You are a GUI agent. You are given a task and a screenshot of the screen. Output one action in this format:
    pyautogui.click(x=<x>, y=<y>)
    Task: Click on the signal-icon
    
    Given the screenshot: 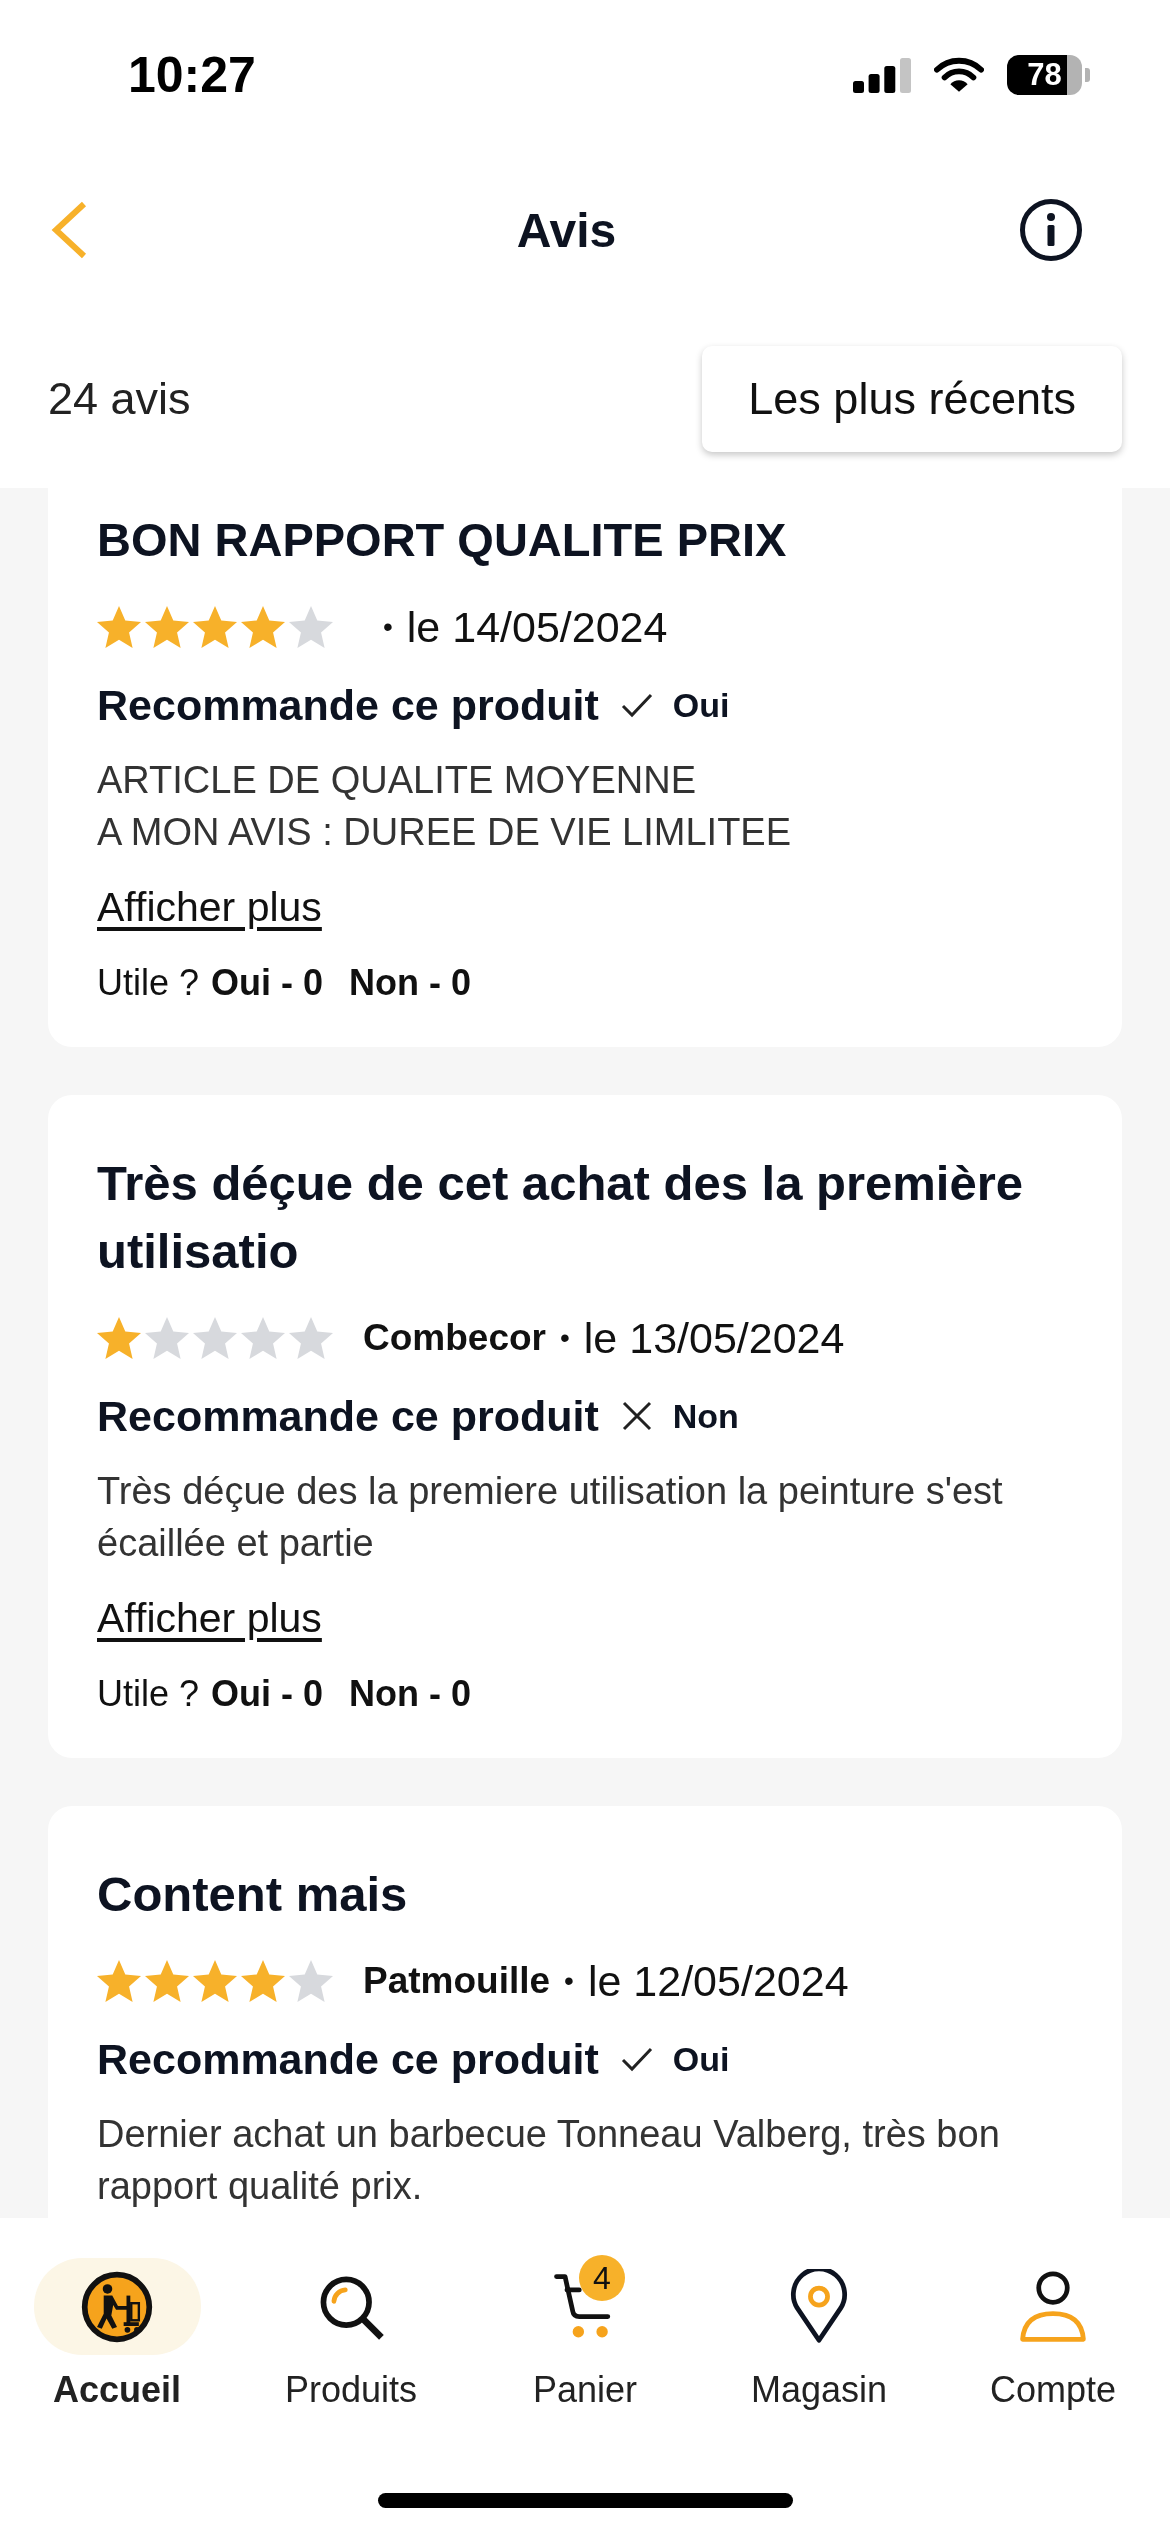 What is the action you would take?
    pyautogui.click(x=882, y=75)
    